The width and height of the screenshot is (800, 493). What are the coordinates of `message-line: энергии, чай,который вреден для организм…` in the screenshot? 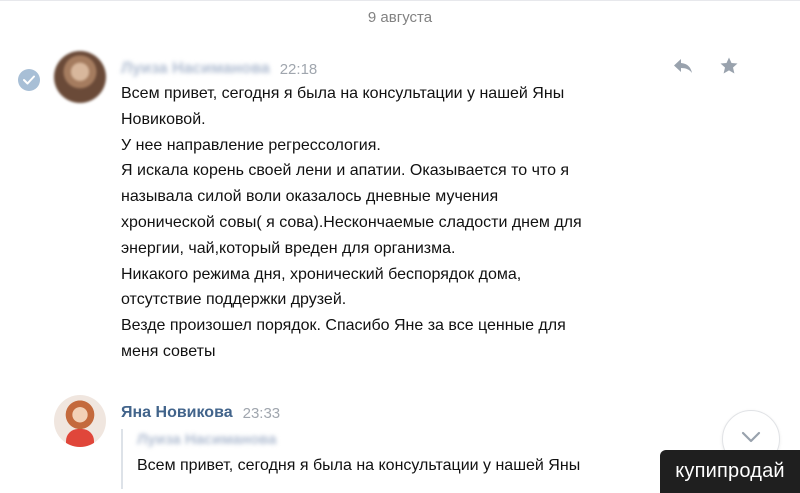 It's located at (288, 248).